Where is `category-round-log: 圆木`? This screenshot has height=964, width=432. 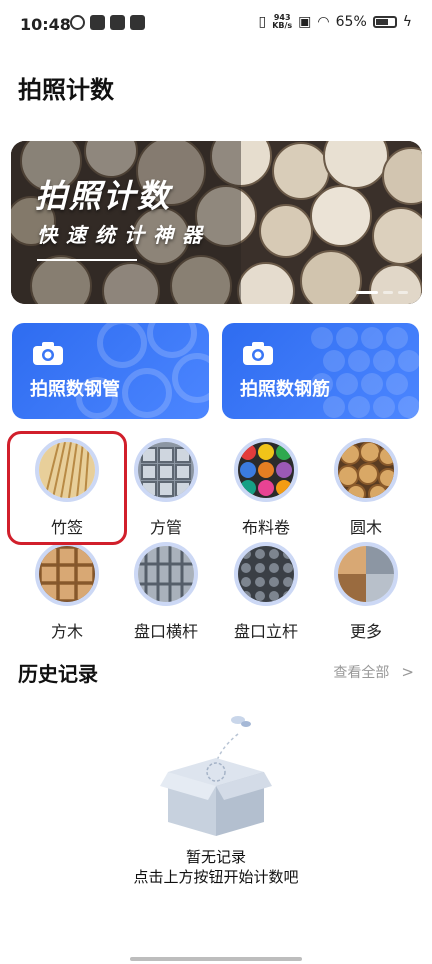 category-round-log: 圆木 is located at coordinates (366, 488).